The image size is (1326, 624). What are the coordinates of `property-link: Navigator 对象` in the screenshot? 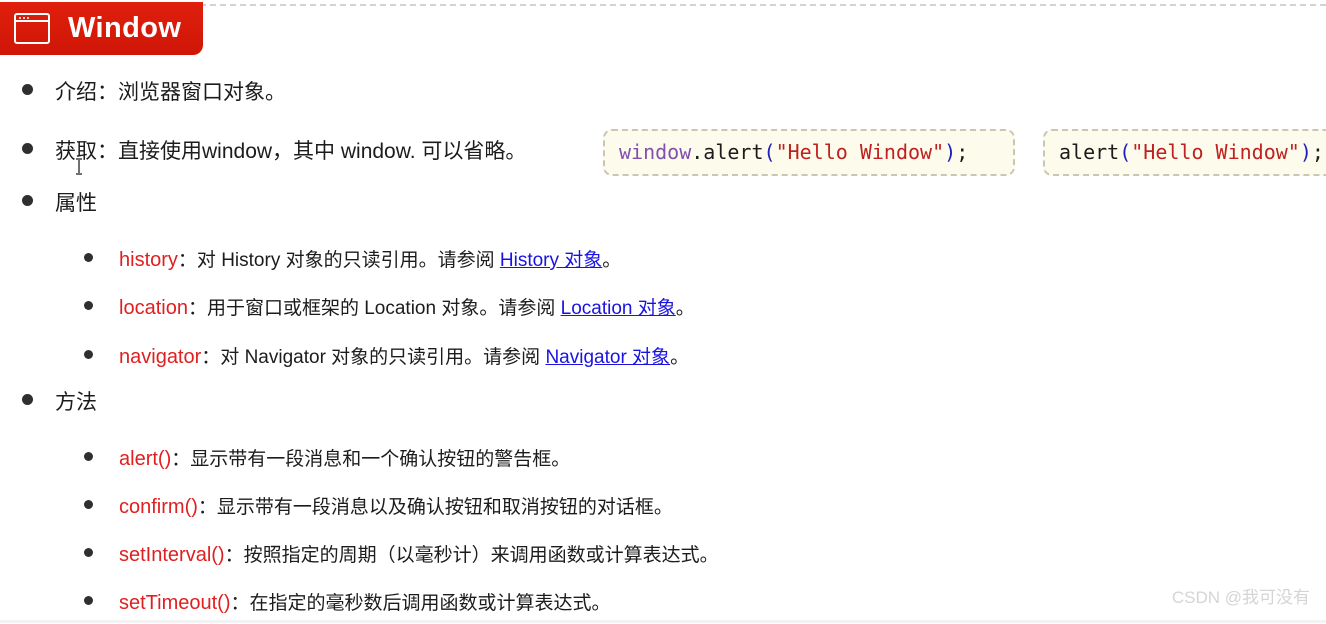 It's located at (607, 357).